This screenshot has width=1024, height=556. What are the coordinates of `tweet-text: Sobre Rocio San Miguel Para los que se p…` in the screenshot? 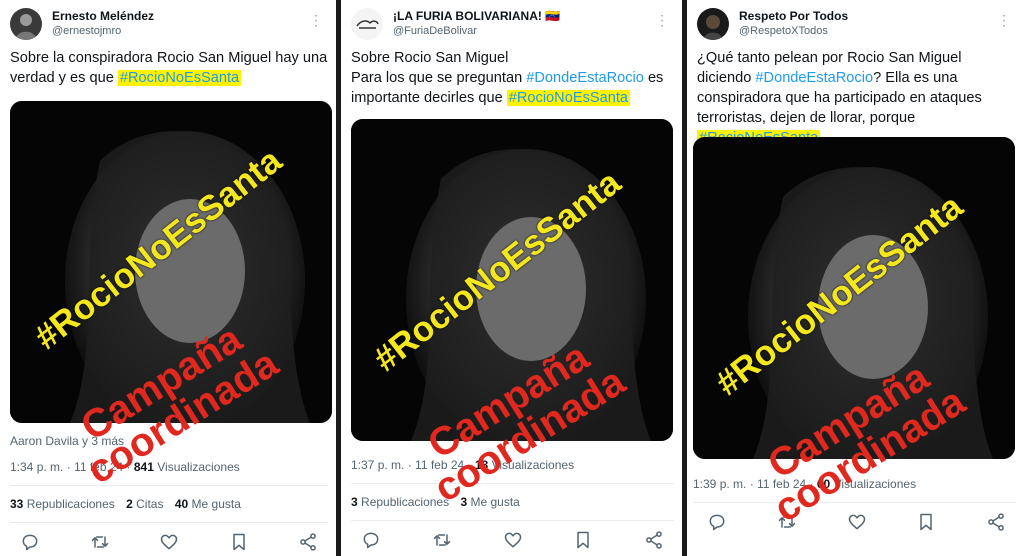 It's located at (512, 78).